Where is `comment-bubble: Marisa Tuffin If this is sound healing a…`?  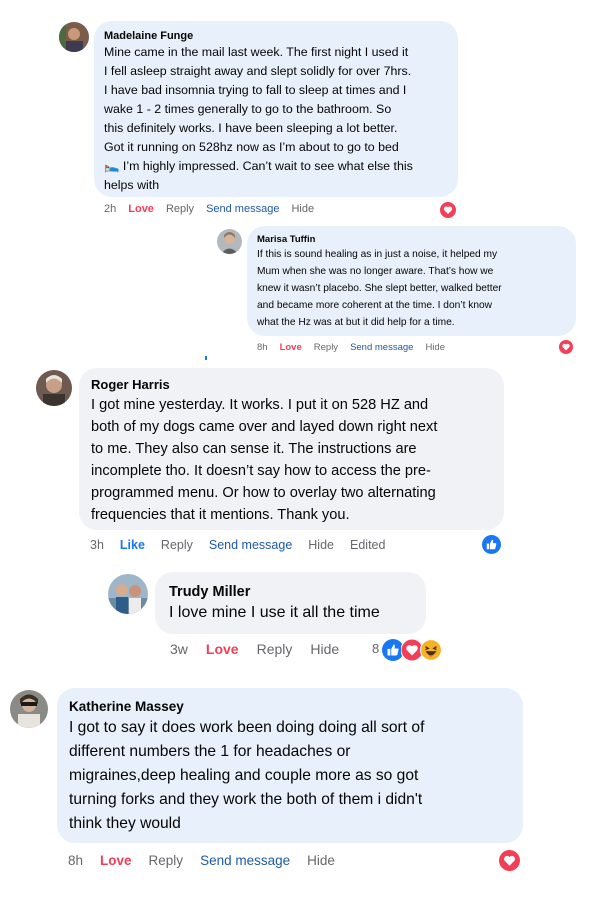
comment-bubble: Marisa Tuffin If this is sound healing a… is located at coordinates (411, 281).